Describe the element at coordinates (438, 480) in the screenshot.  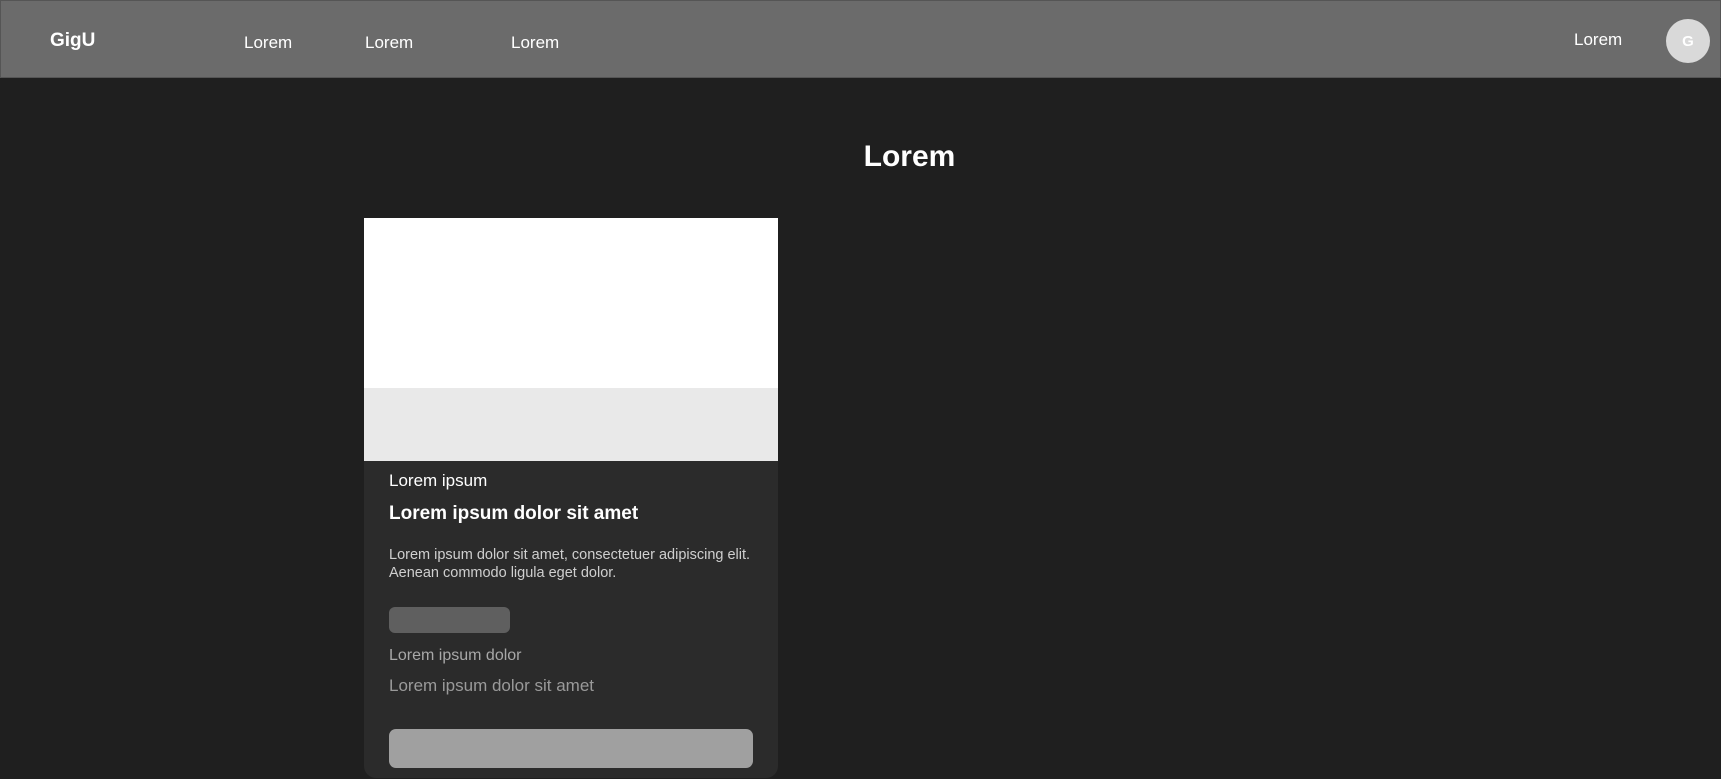
I see `card-eyebrow: Lorem ipsum` at that location.